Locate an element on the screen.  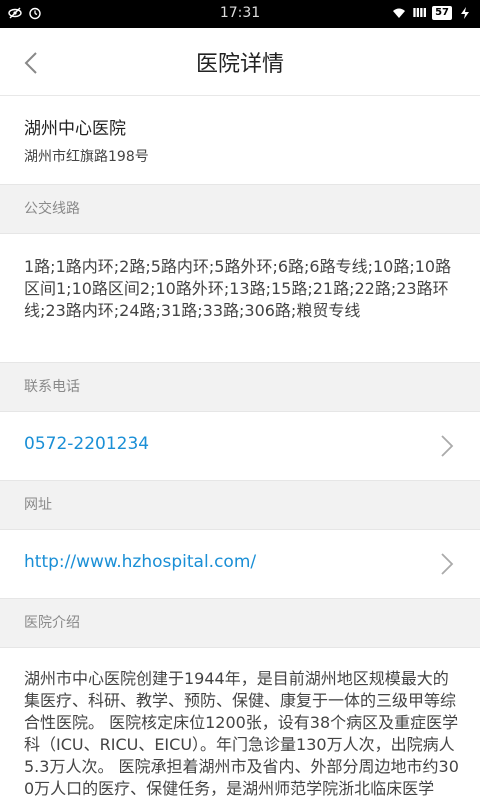
charging-icon is located at coordinates (465, 13).